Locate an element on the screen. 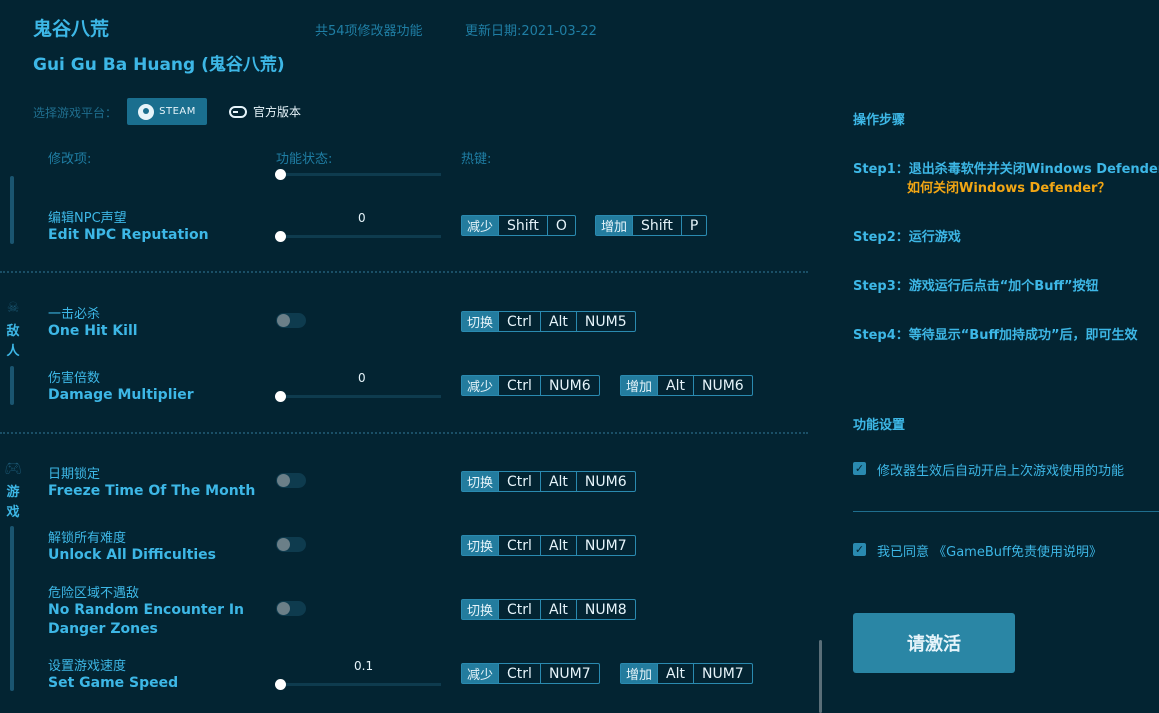 Image resolution: width=1159 pixels, height=713 pixels. hotkey-decrease: 减少 Ctrl NUM7 is located at coordinates (530, 673).